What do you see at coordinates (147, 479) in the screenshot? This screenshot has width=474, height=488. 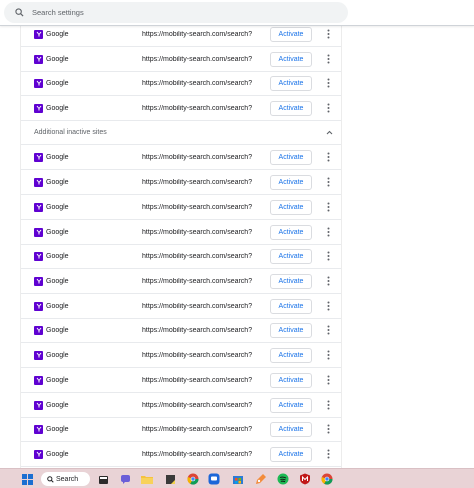 I see `folder-icon` at bounding box center [147, 479].